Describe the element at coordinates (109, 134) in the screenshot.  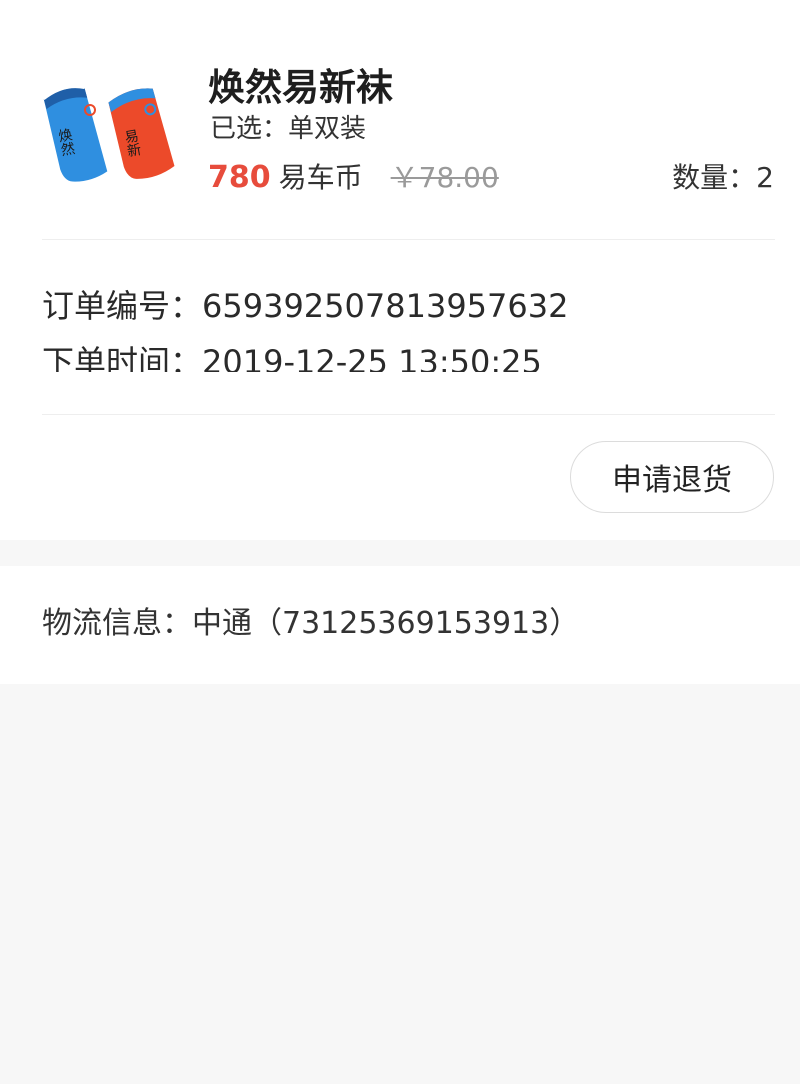
I see `product-image: 焕然 易新` at that location.